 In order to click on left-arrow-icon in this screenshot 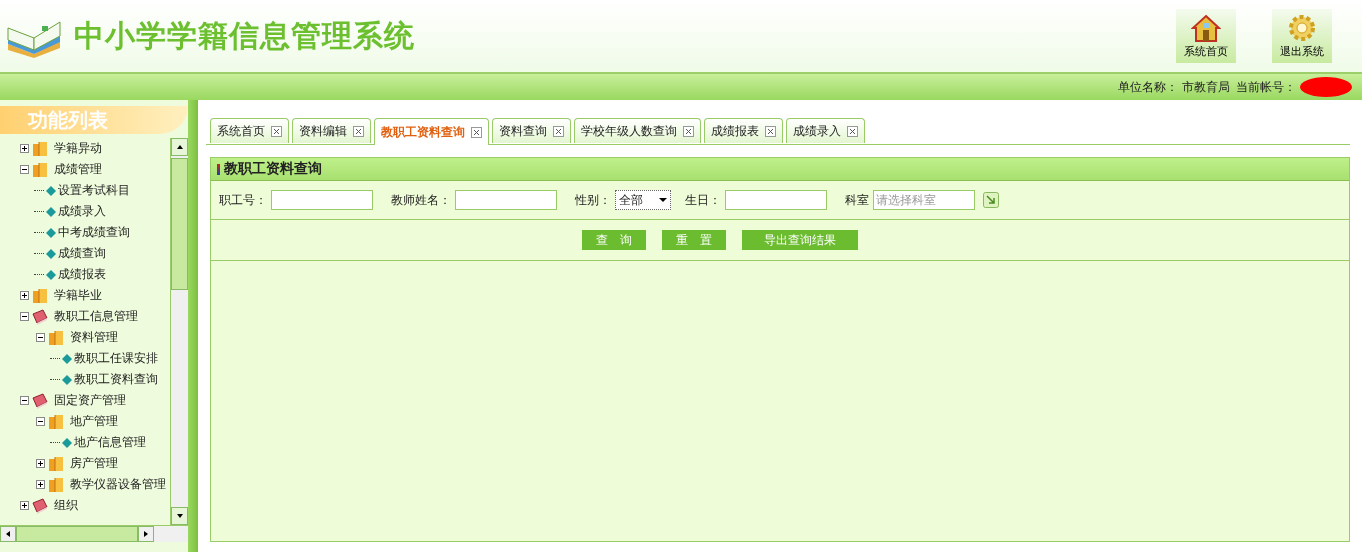, I will do `click(8, 534)`.